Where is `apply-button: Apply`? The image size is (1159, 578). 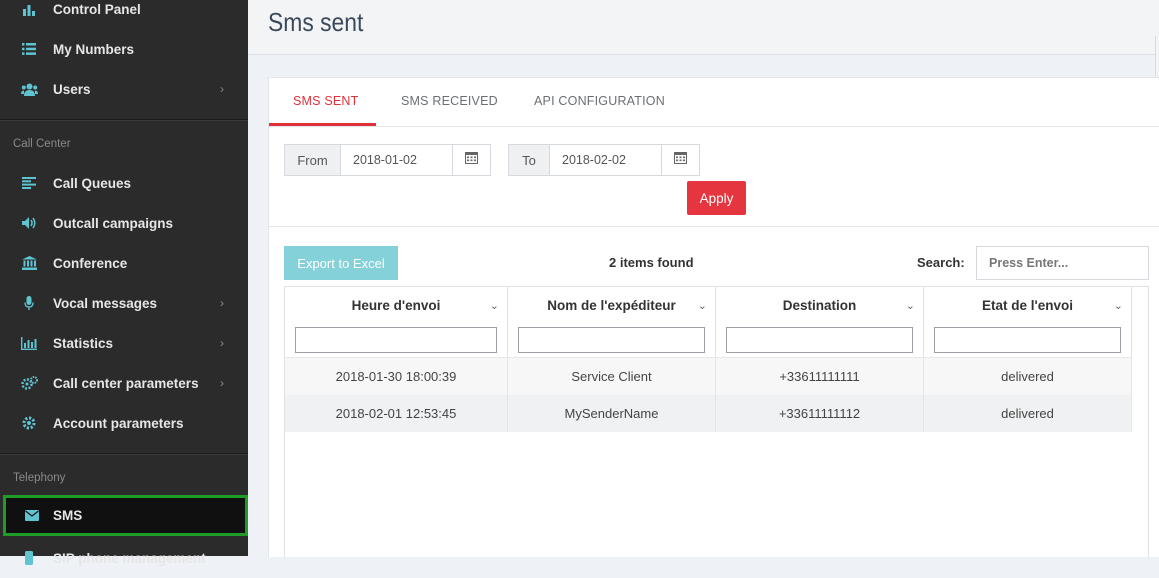 apply-button: Apply is located at coordinates (716, 198).